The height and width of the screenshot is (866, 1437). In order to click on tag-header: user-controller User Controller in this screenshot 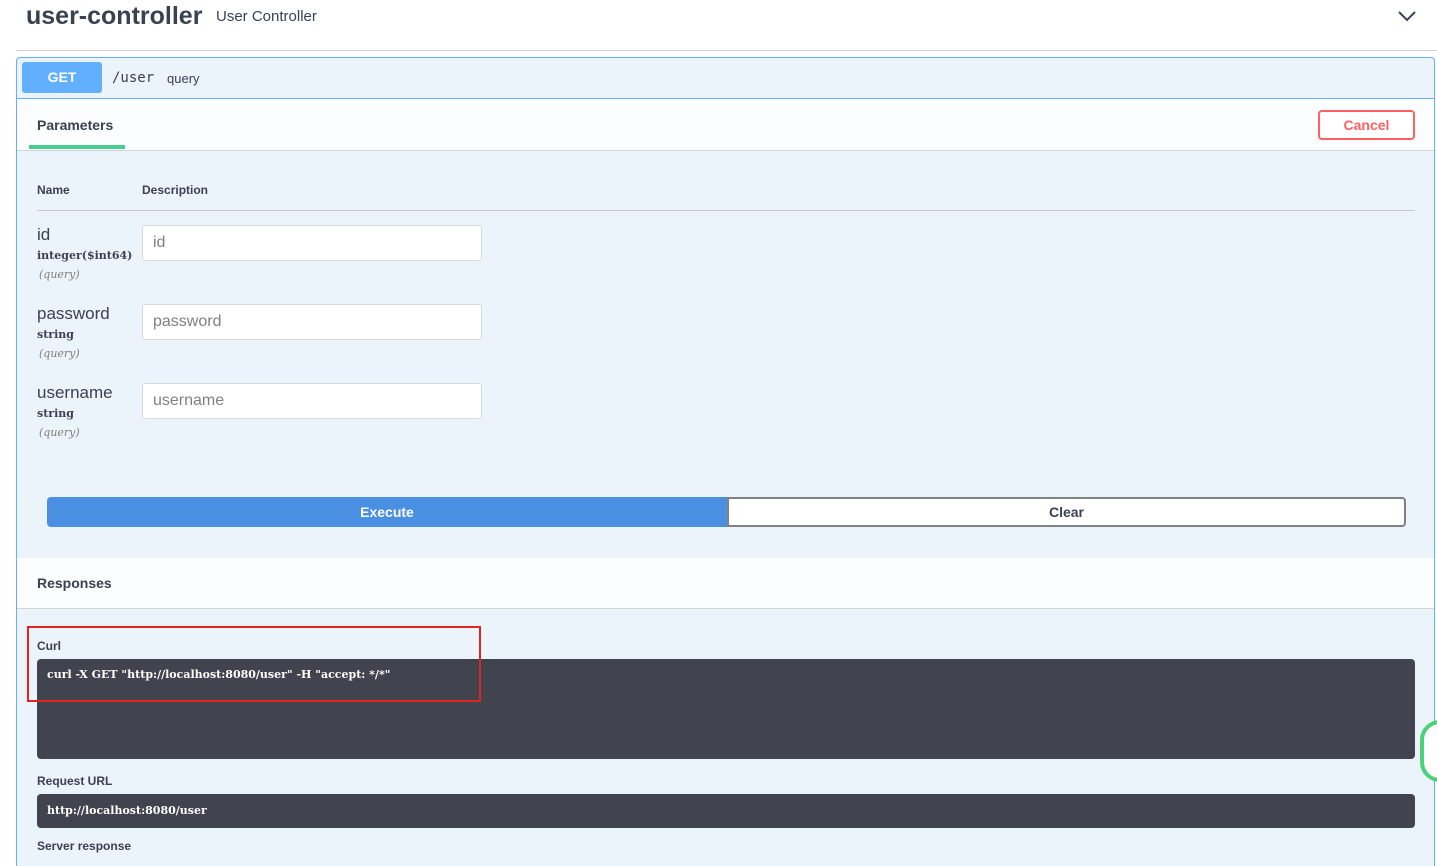, I will do `click(726, 25)`.